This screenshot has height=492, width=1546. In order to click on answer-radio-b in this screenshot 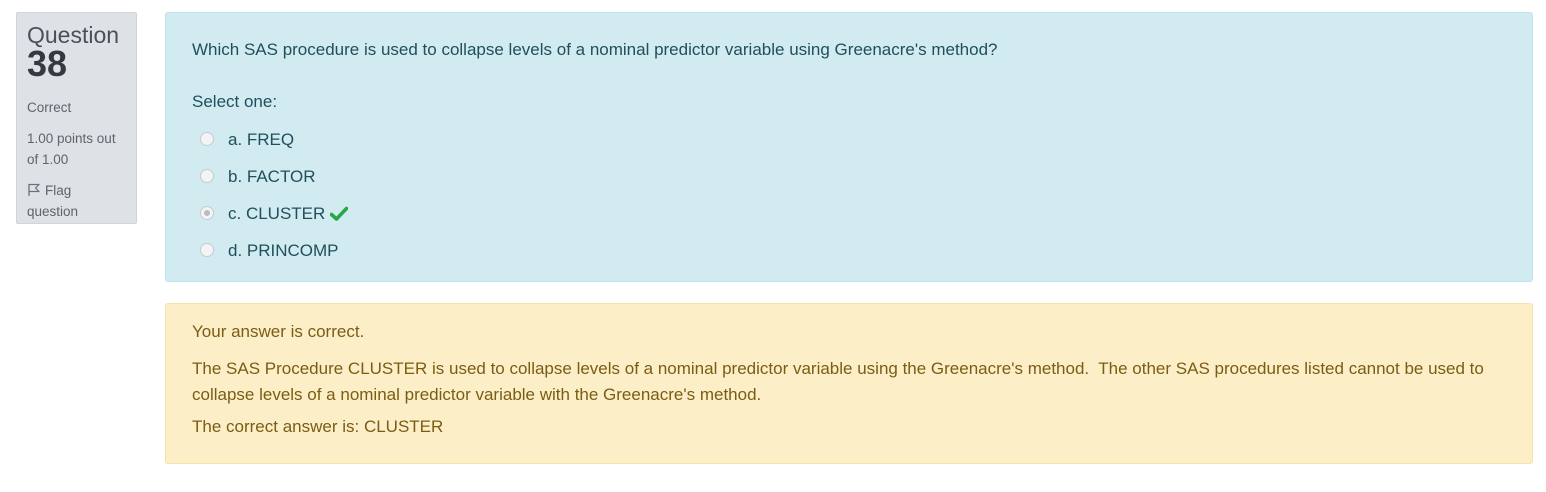, I will do `click(207, 175)`.